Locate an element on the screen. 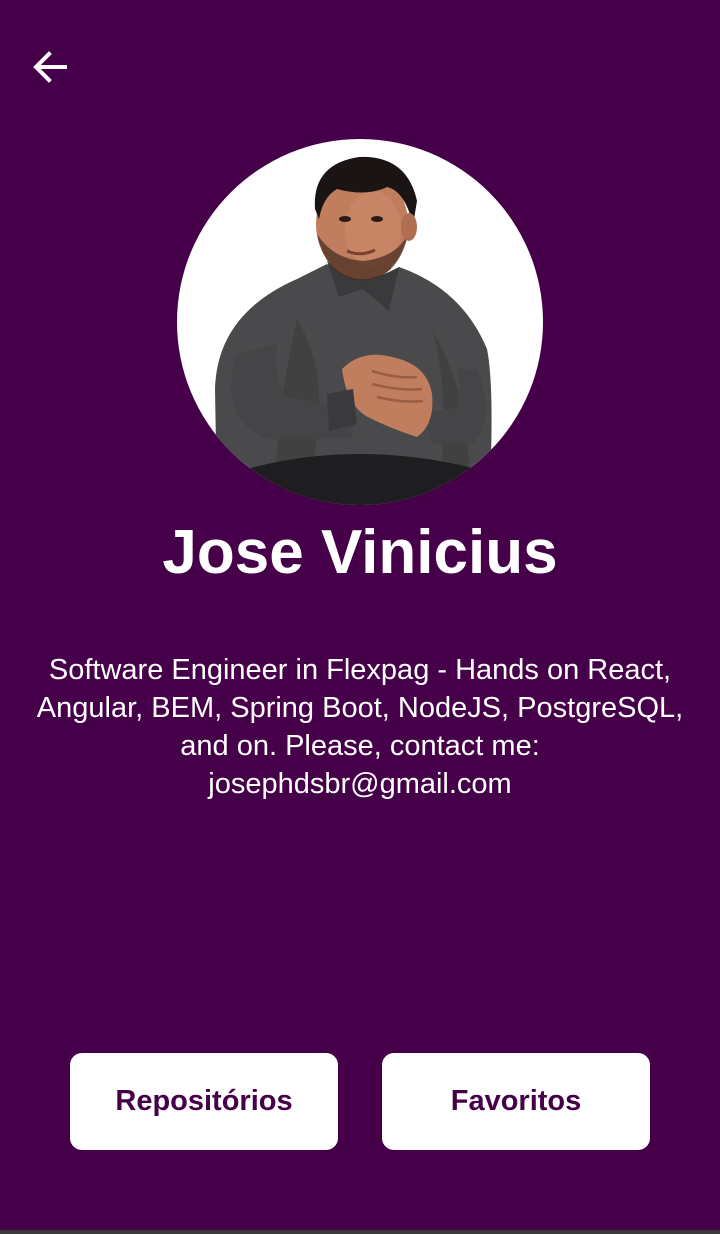 The image size is (720, 1234). favorites-button-label: Favoritos is located at coordinates (516, 1101).